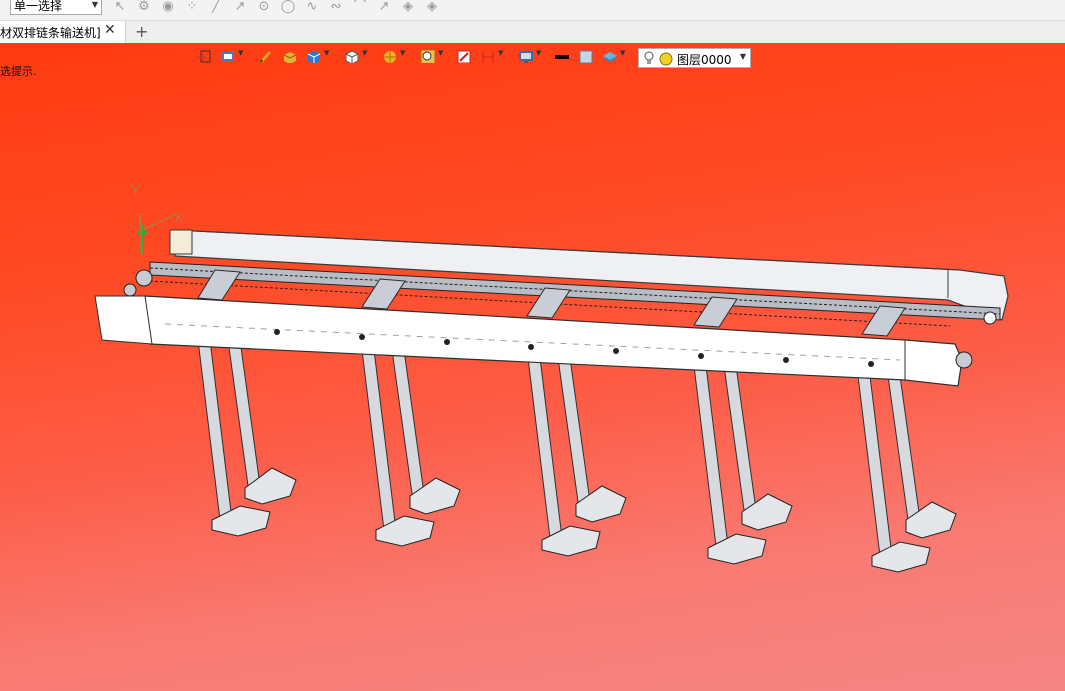 This screenshot has height=691, width=1065. I want to click on arc-icon: ⌒, so click(360, 7).